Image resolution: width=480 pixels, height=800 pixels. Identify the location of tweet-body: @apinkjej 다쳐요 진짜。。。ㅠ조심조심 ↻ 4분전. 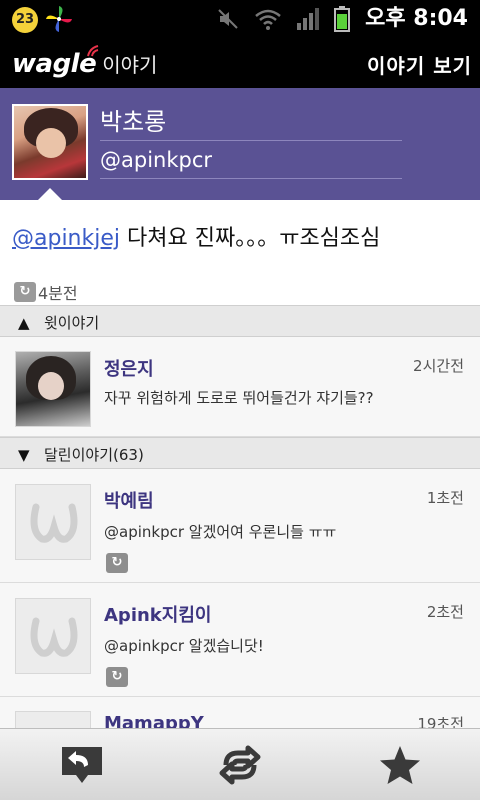
(240, 252).